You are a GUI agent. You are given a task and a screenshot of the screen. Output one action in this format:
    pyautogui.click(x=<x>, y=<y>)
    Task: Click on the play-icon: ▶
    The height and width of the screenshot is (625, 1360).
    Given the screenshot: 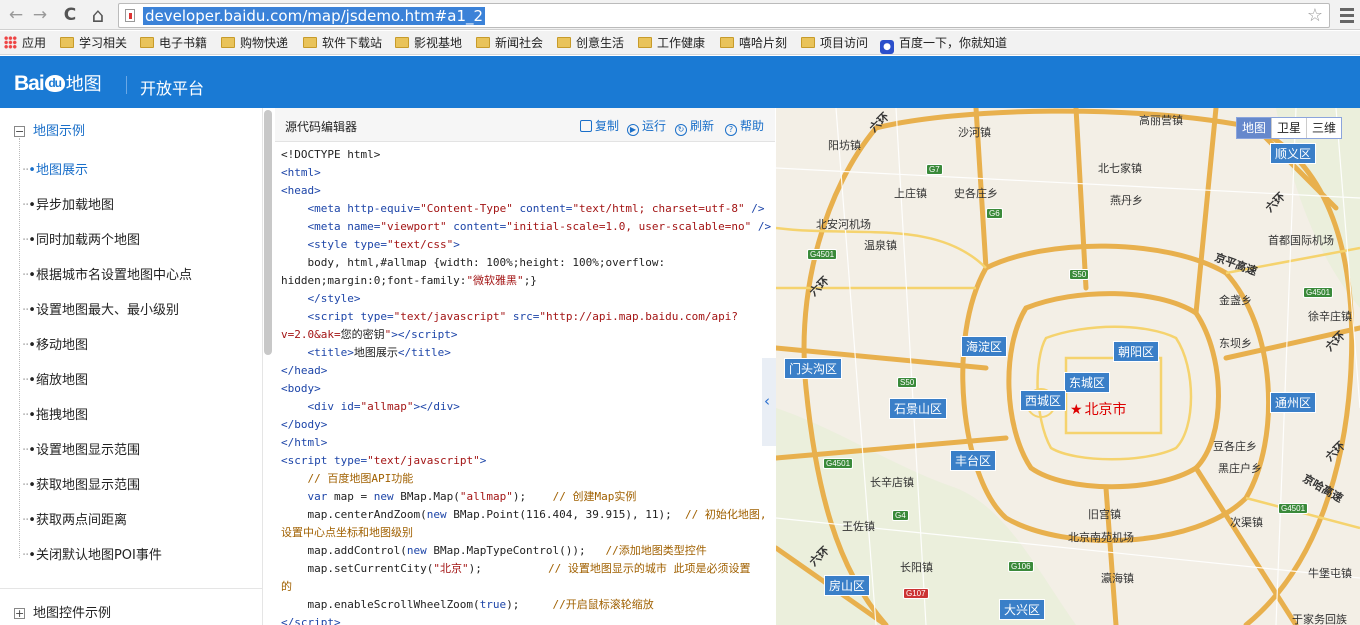 What is the action you would take?
    pyautogui.click(x=633, y=130)
    